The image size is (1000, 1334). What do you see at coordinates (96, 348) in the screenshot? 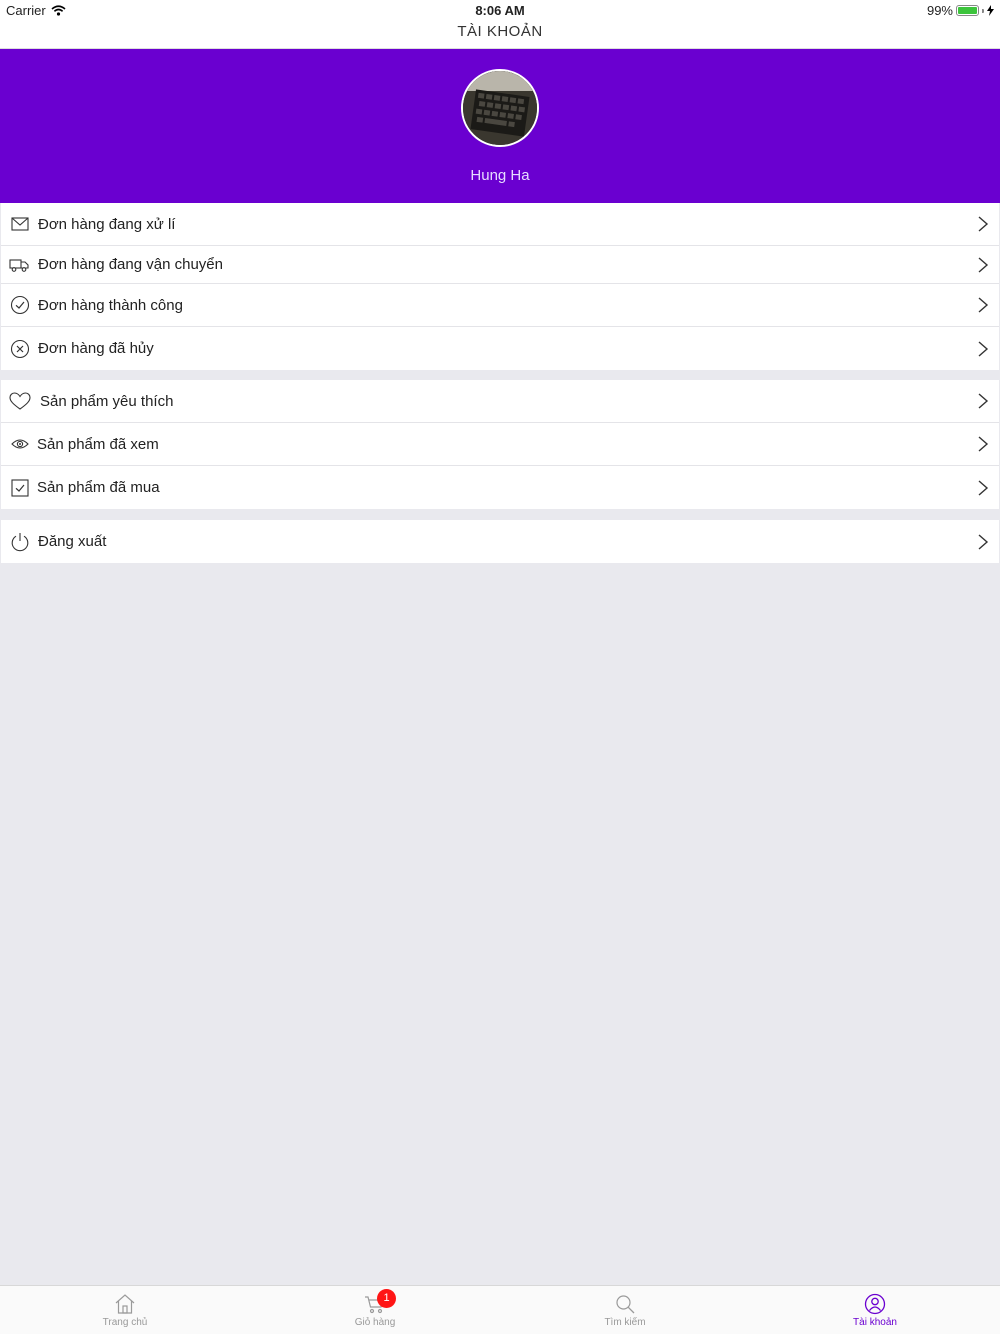
I see `menu-item-label: Đơn hàng đã hủy` at bounding box center [96, 348].